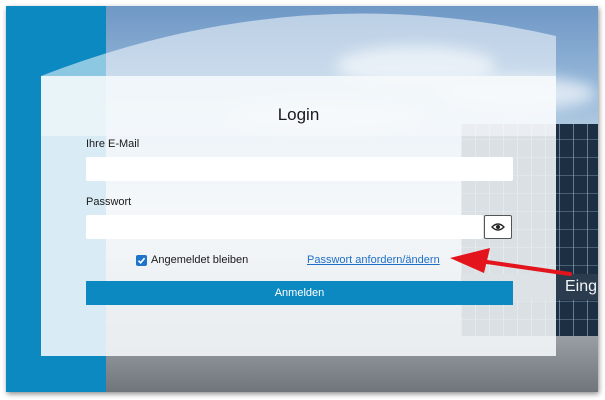 The image size is (605, 400). What do you see at coordinates (299, 293) in the screenshot?
I see `login-button: Anmelden` at bounding box center [299, 293].